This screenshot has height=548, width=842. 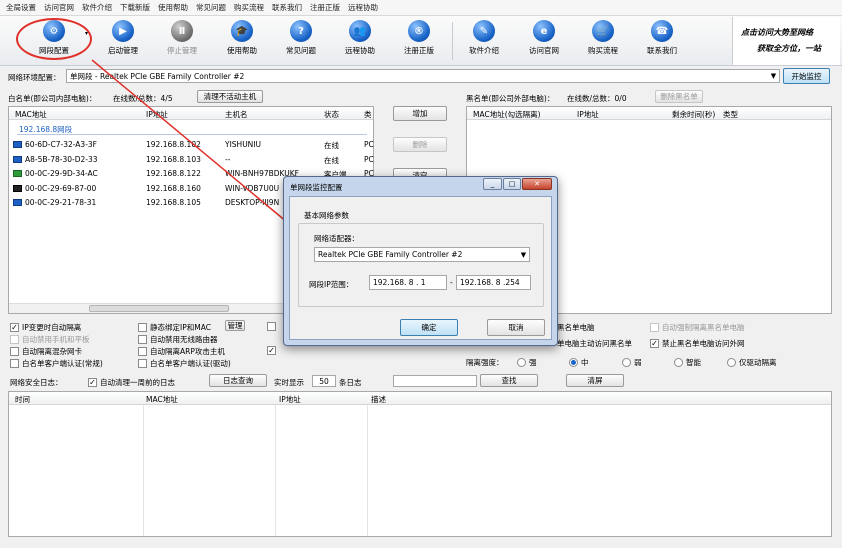 I want to click on close-icon: ✕, so click(x=537, y=184).